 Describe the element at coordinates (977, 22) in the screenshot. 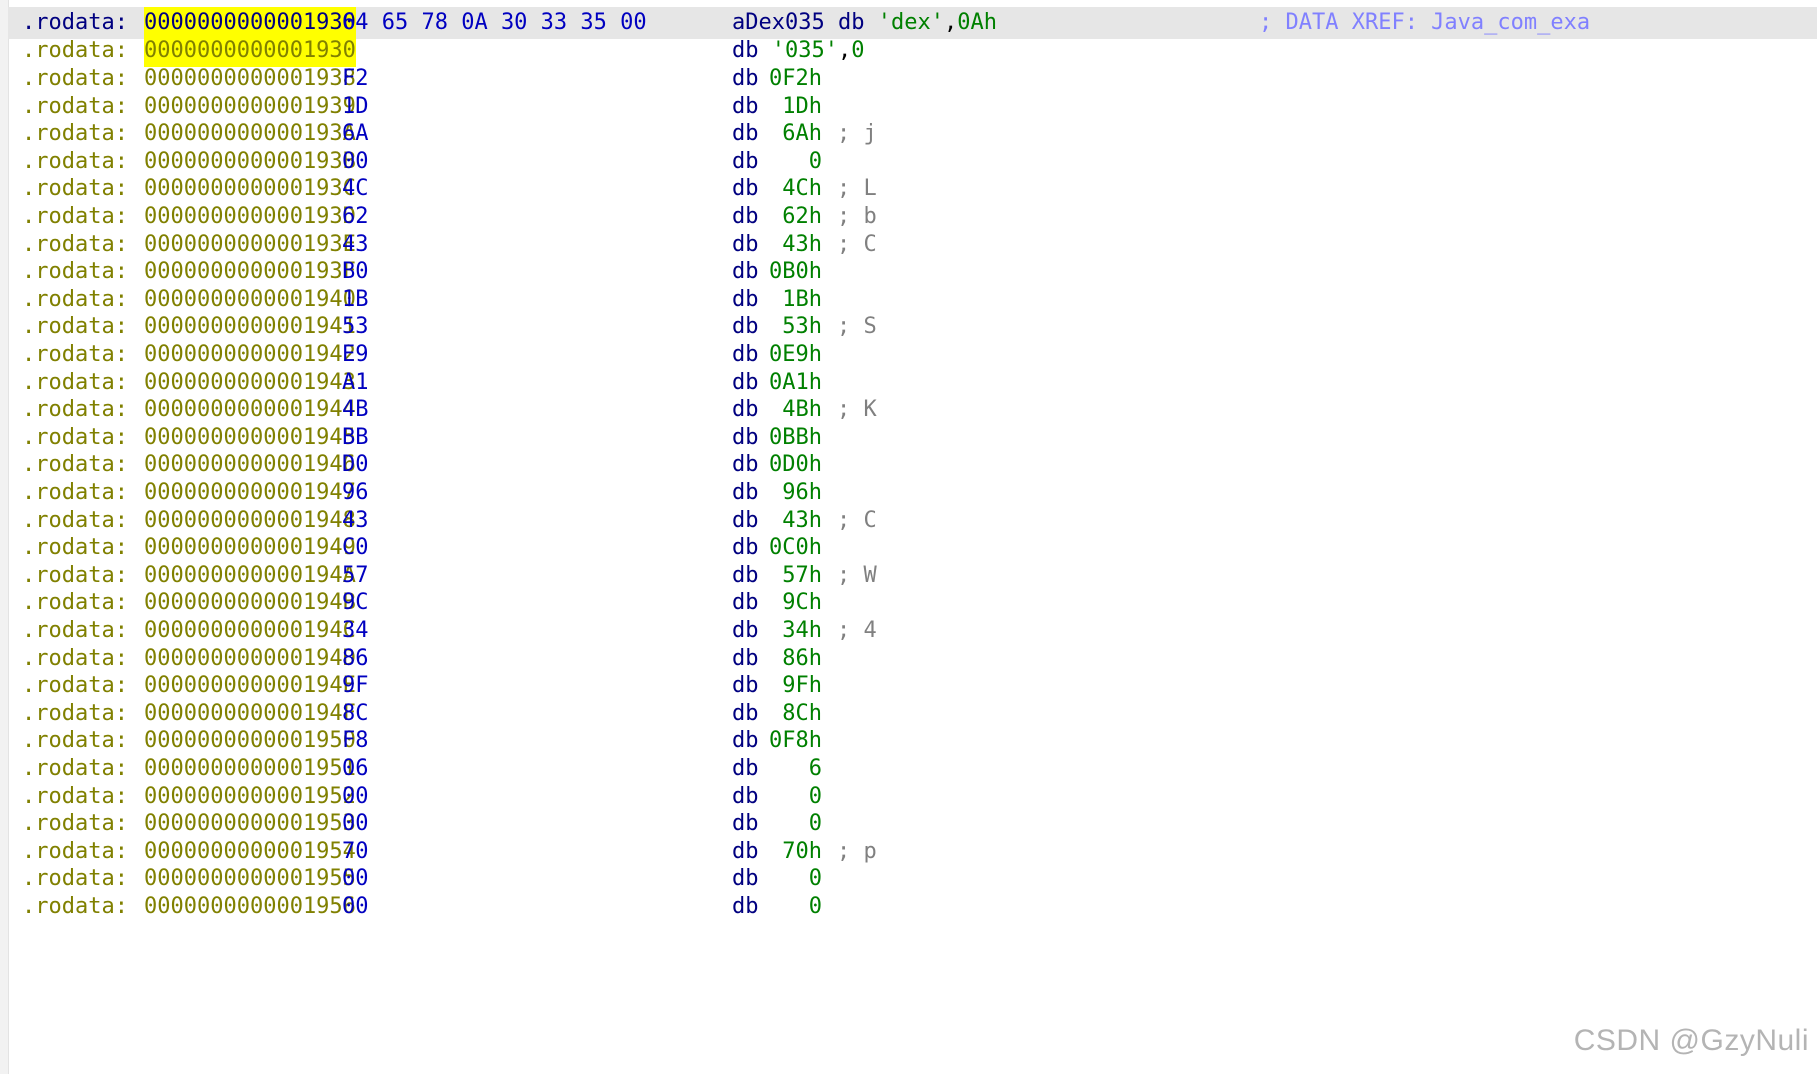

I see `numeric-value: 0Ah` at that location.